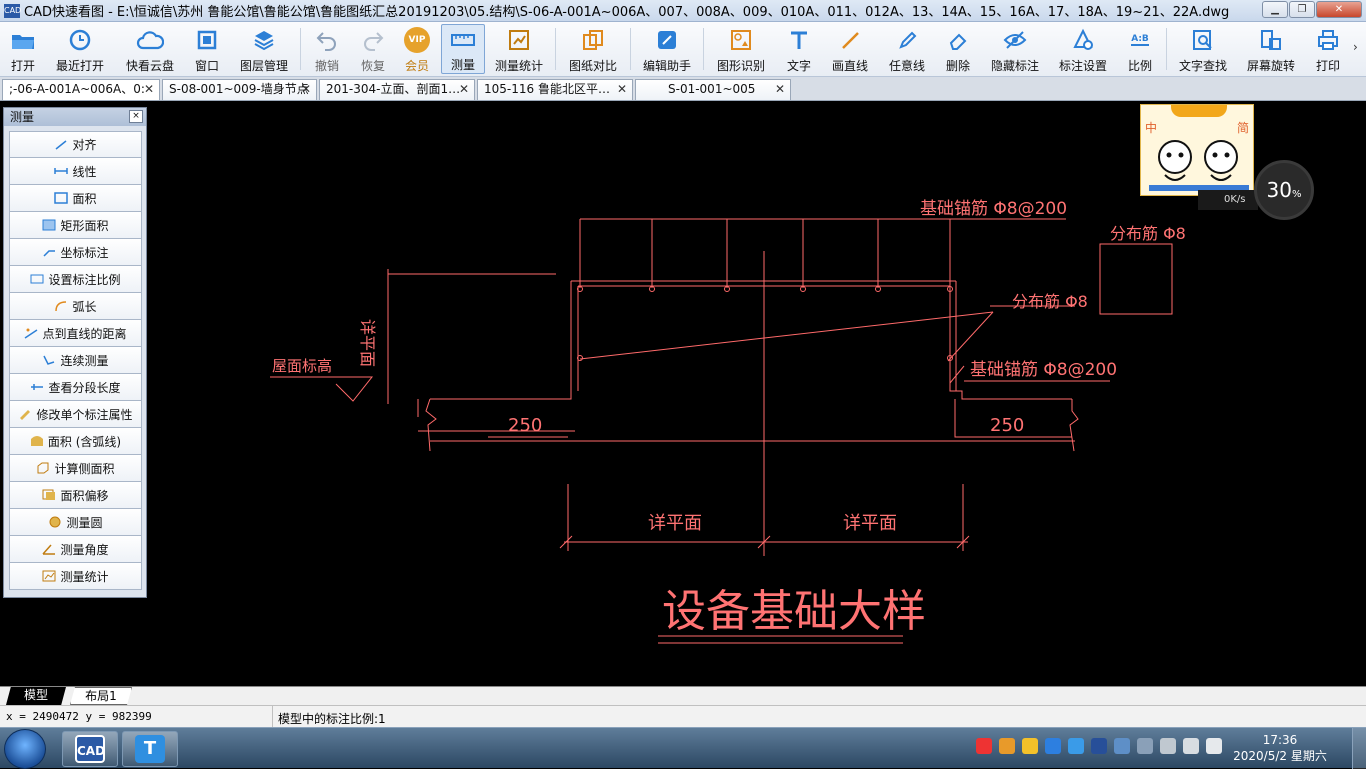  I want to click on arc-length-icon, so click(61, 306).